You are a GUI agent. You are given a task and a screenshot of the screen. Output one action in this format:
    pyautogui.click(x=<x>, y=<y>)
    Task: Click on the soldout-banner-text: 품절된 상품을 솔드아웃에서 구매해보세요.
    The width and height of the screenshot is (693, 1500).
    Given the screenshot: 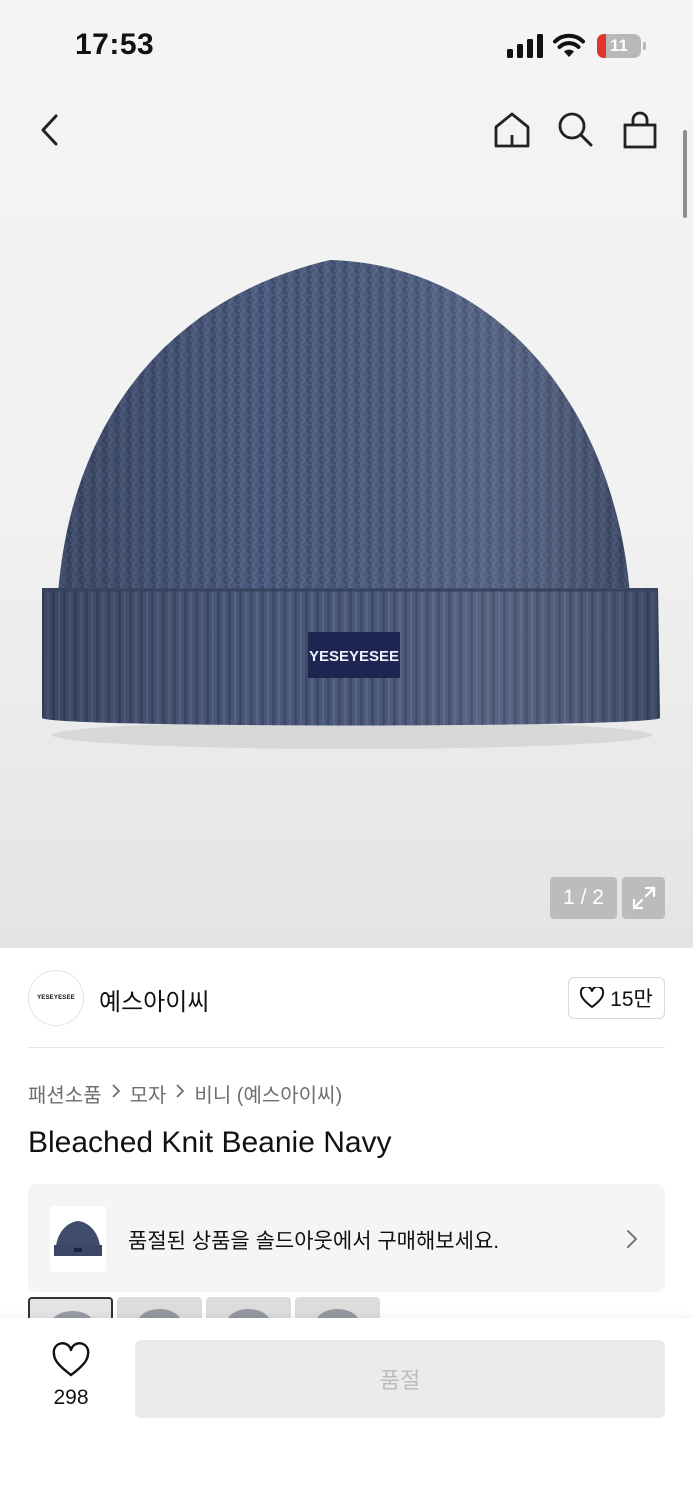 What is the action you would take?
    pyautogui.click(x=314, y=1241)
    